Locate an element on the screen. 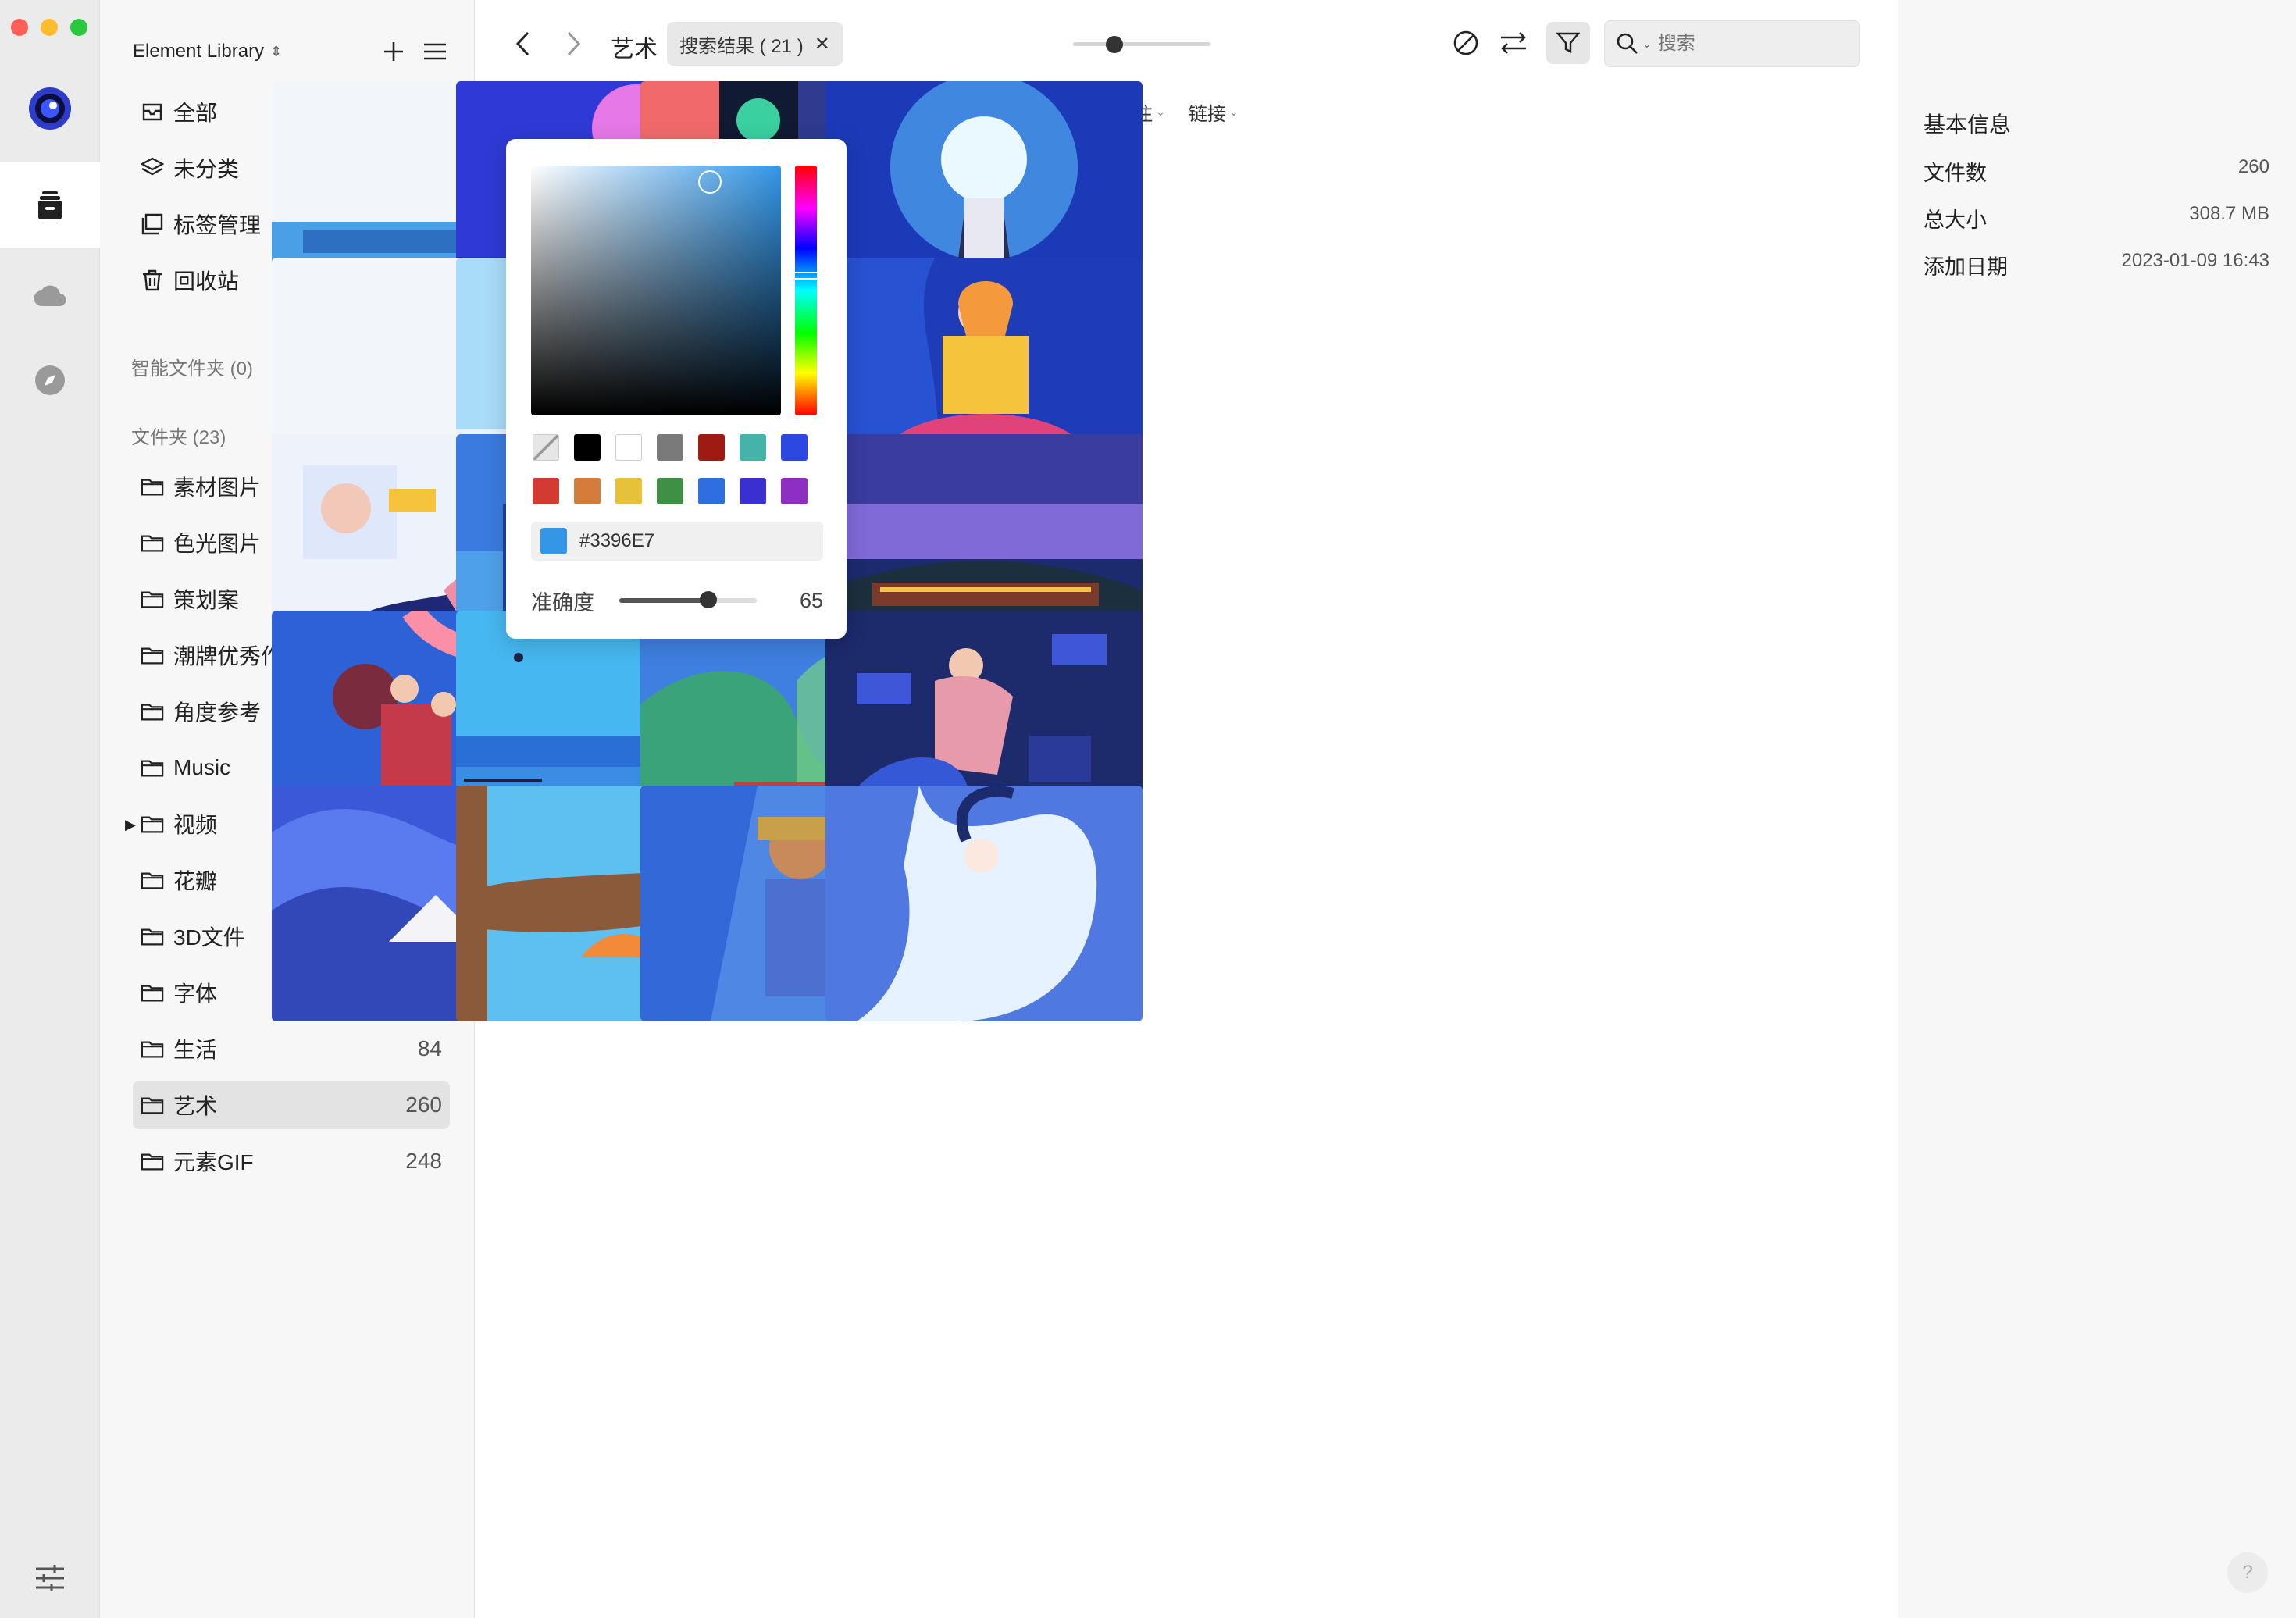 The width and height of the screenshot is (2296, 1618). close-window-button is located at coordinates (19, 28).